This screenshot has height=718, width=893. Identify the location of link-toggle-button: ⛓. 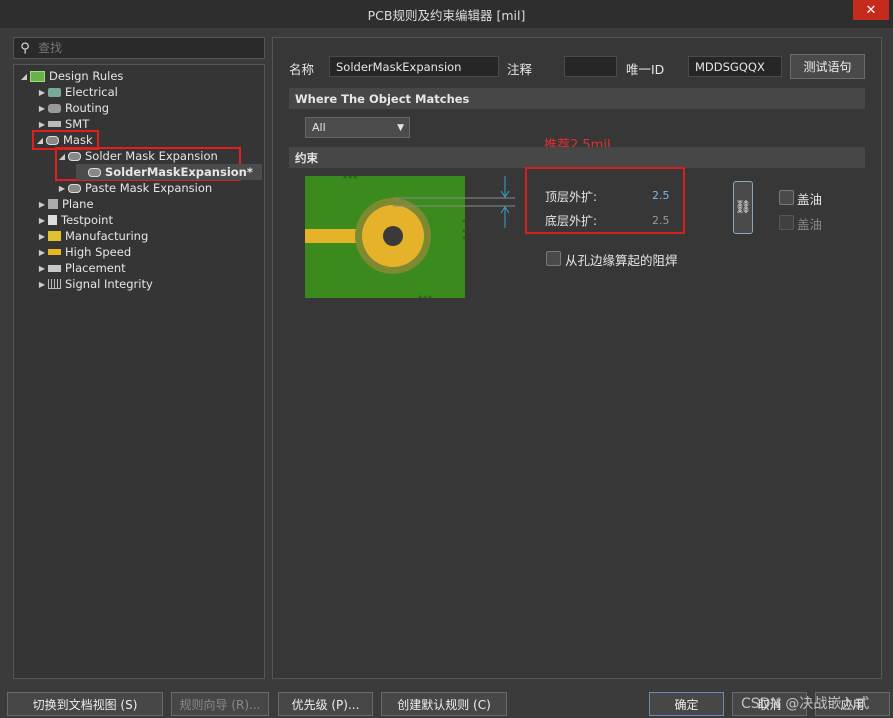
(743, 207).